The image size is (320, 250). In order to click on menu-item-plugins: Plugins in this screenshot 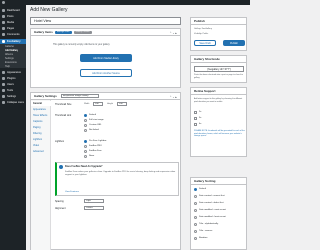, I will do `click(13, 78)`.